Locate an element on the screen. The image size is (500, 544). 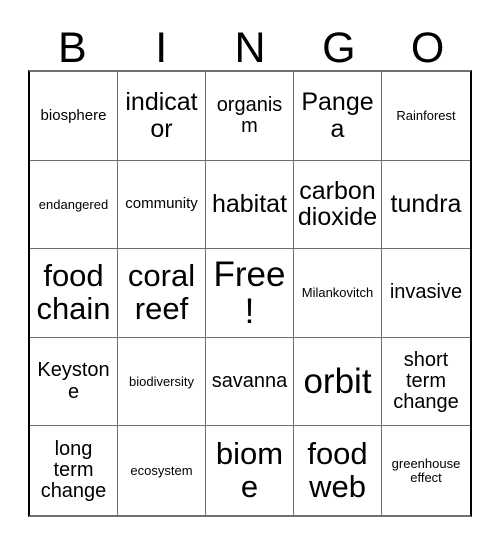
bingo-cell: community is located at coordinates (162, 205).